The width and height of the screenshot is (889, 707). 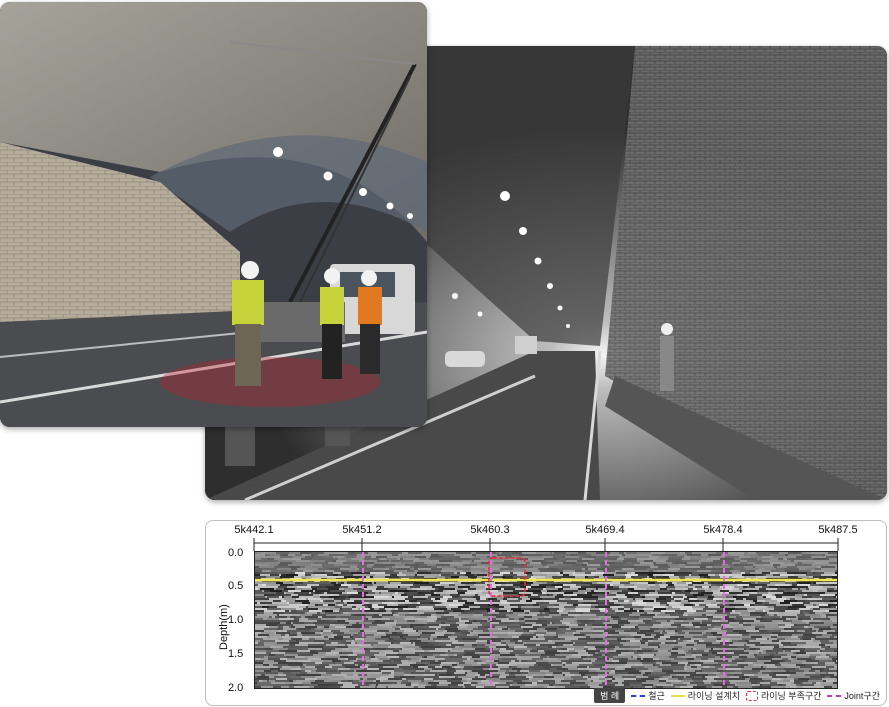 I want to click on legend-label: 철근, so click(x=656, y=696).